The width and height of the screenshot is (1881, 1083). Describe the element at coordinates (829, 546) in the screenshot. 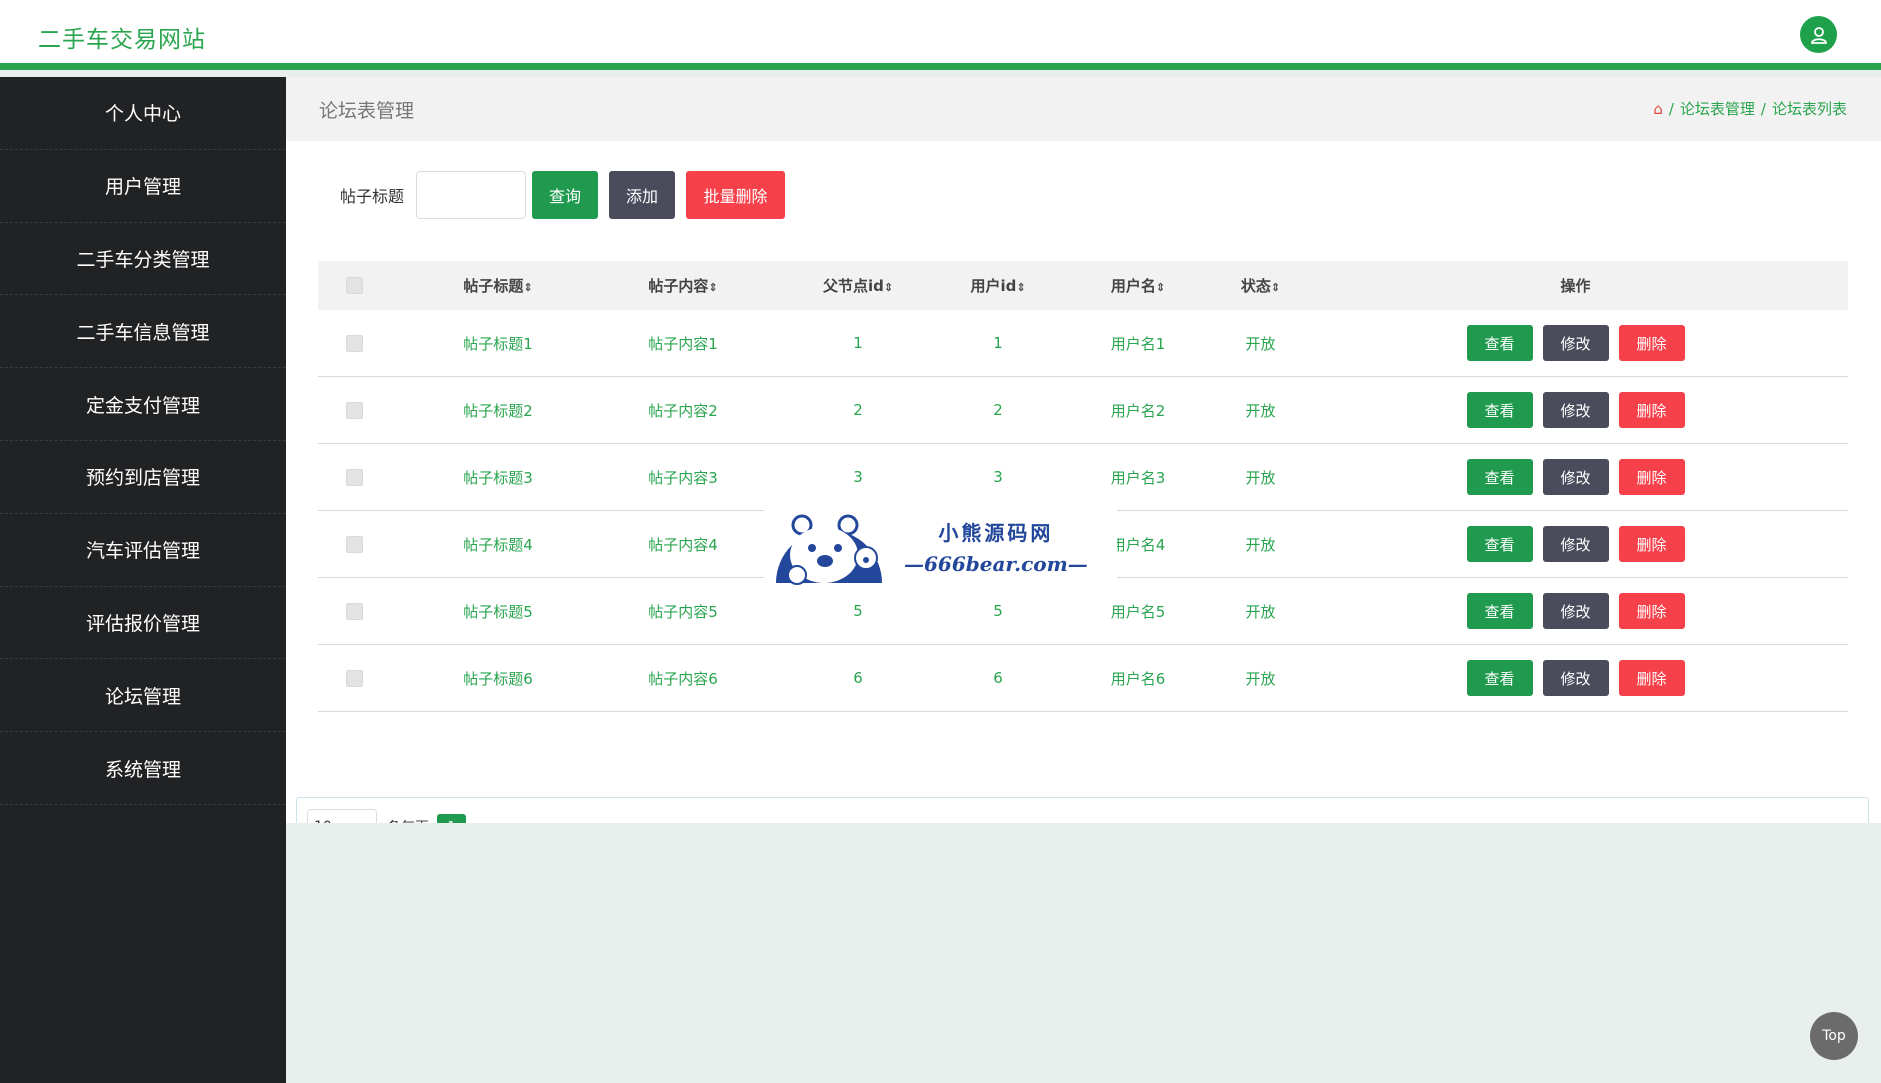

I see `bear-logo-icon` at that location.